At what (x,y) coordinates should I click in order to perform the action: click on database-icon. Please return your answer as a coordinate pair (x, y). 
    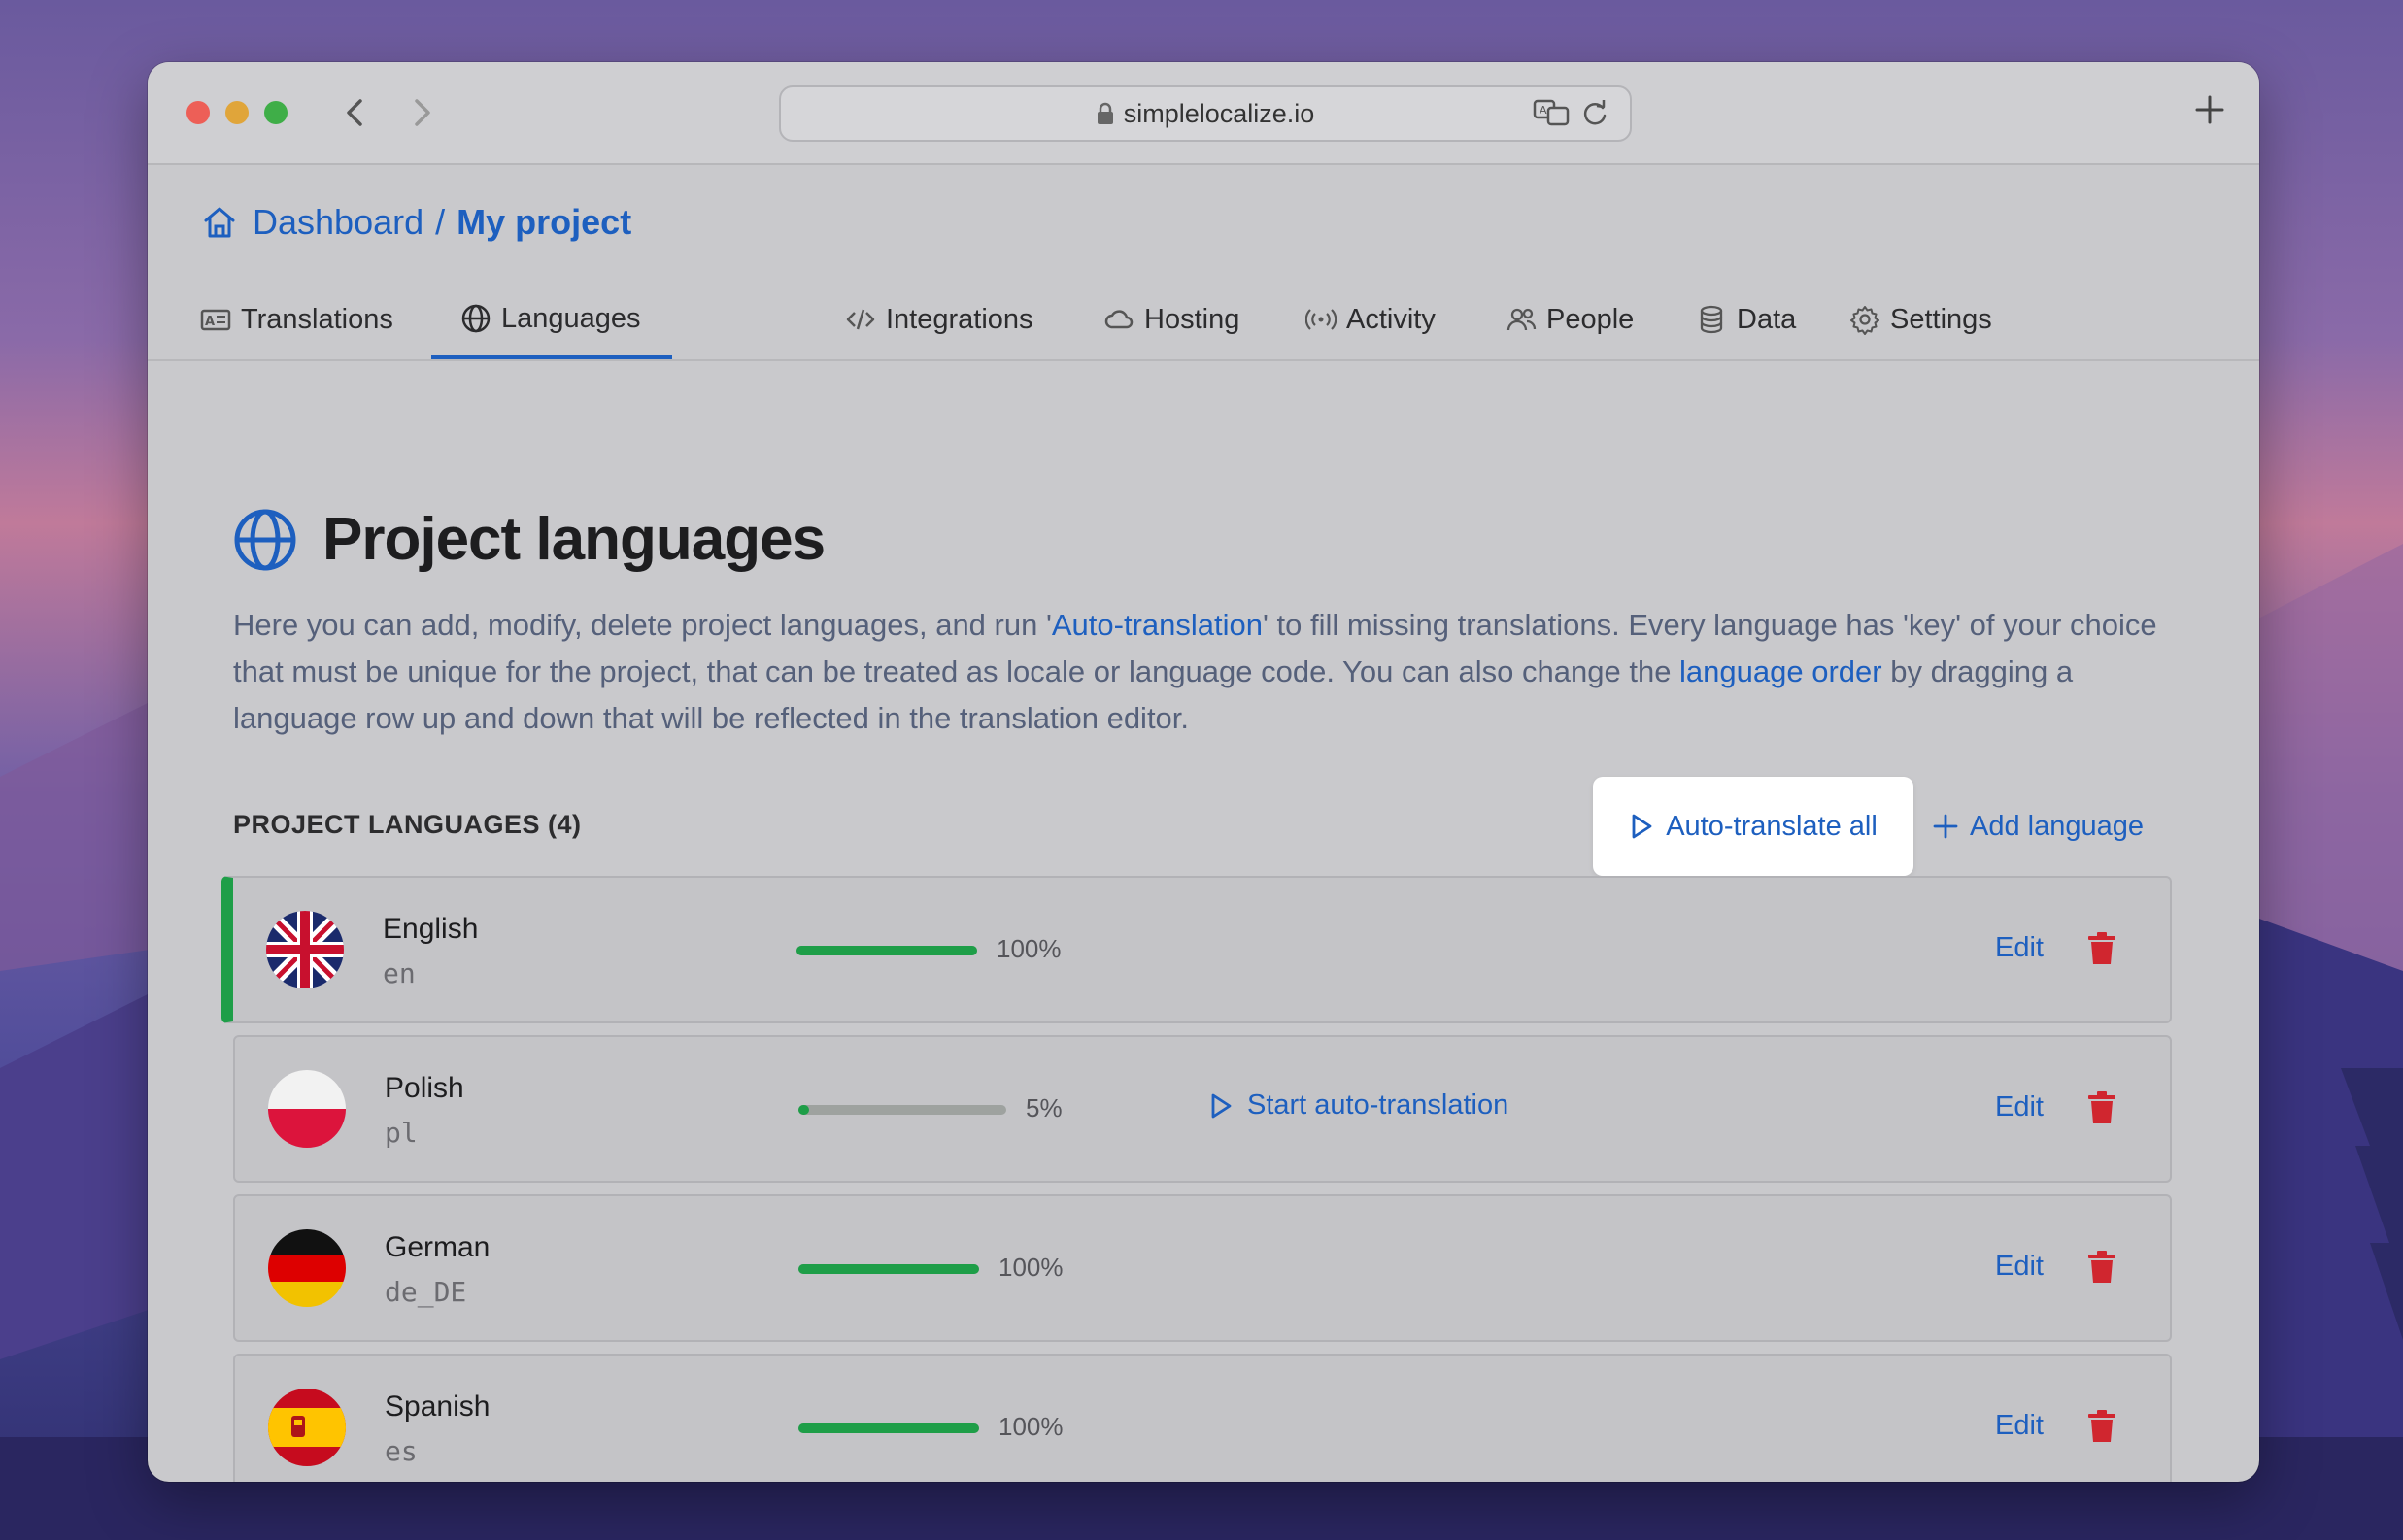
    Looking at the image, I should click on (1711, 319).